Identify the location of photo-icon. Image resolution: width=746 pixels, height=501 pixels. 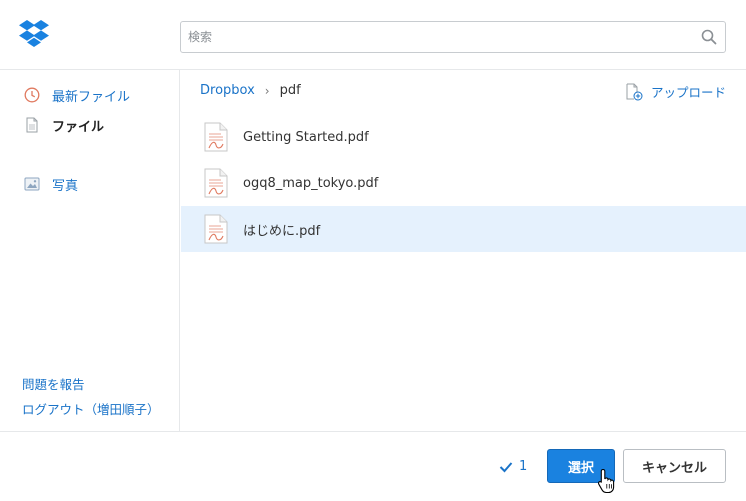
(32, 184).